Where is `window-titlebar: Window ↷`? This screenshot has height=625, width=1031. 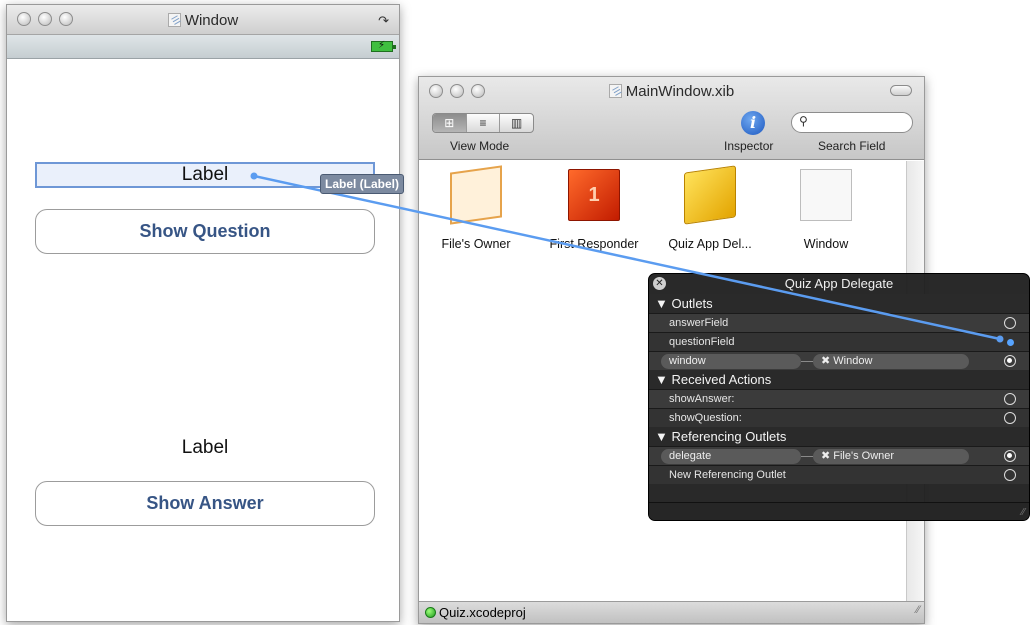 window-titlebar: Window ↷ is located at coordinates (203, 20).